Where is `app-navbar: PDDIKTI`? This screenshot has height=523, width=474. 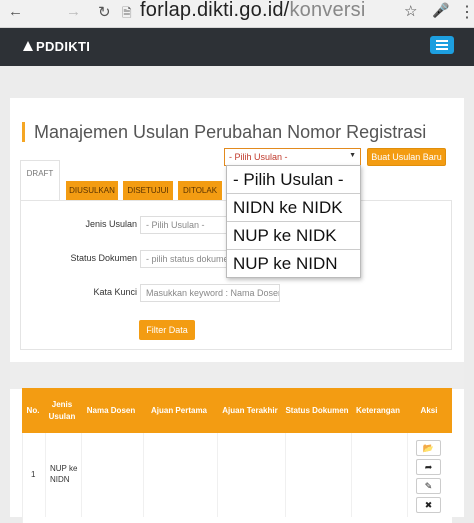 app-navbar: PDDIKTI is located at coordinates (237, 47).